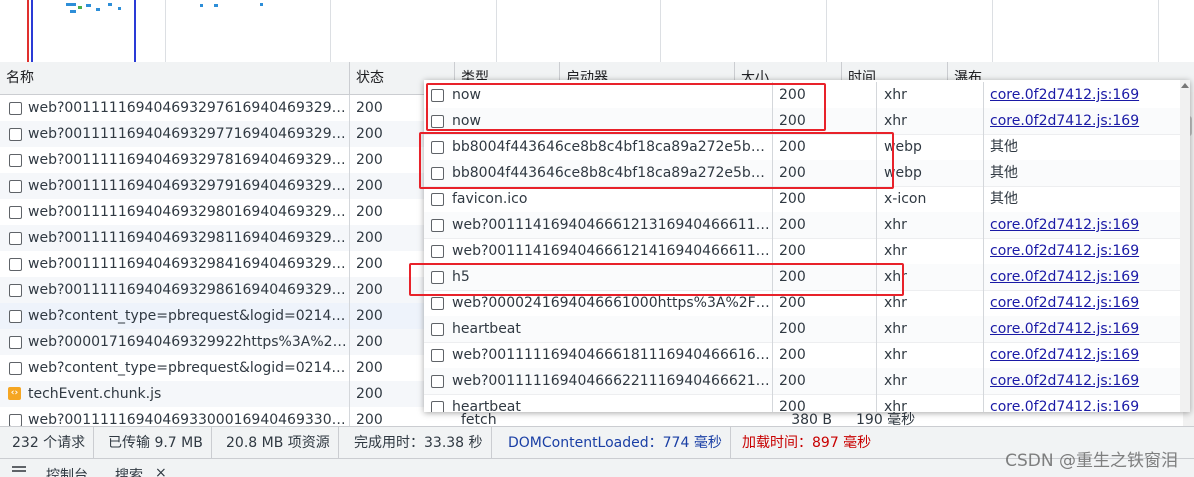 Image resolution: width=1194 pixels, height=477 pixels. I want to click on transferred-size: 已传输 9.7 MB, so click(156, 443).